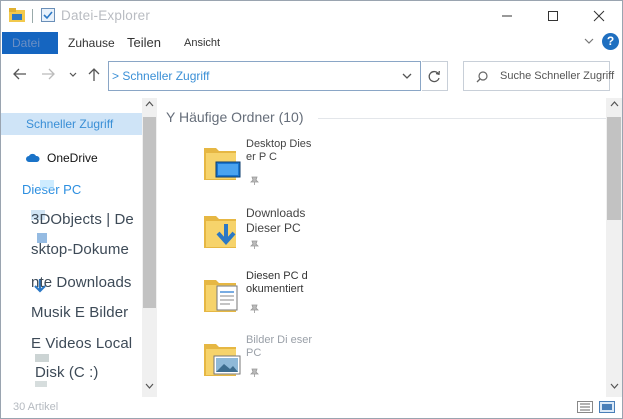 The height and width of the screenshot is (419, 623). I want to click on documents-folder-icon, so click(221, 296).